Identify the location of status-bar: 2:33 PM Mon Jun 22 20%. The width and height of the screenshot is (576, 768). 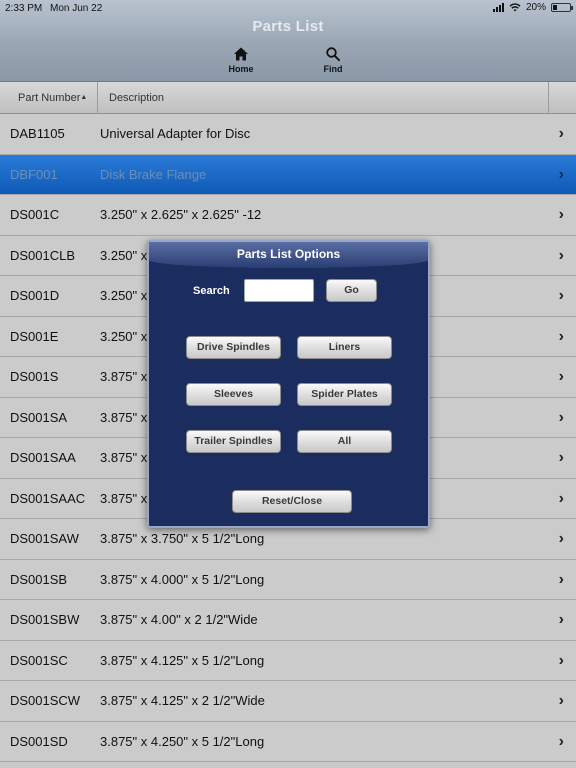
(288, 8).